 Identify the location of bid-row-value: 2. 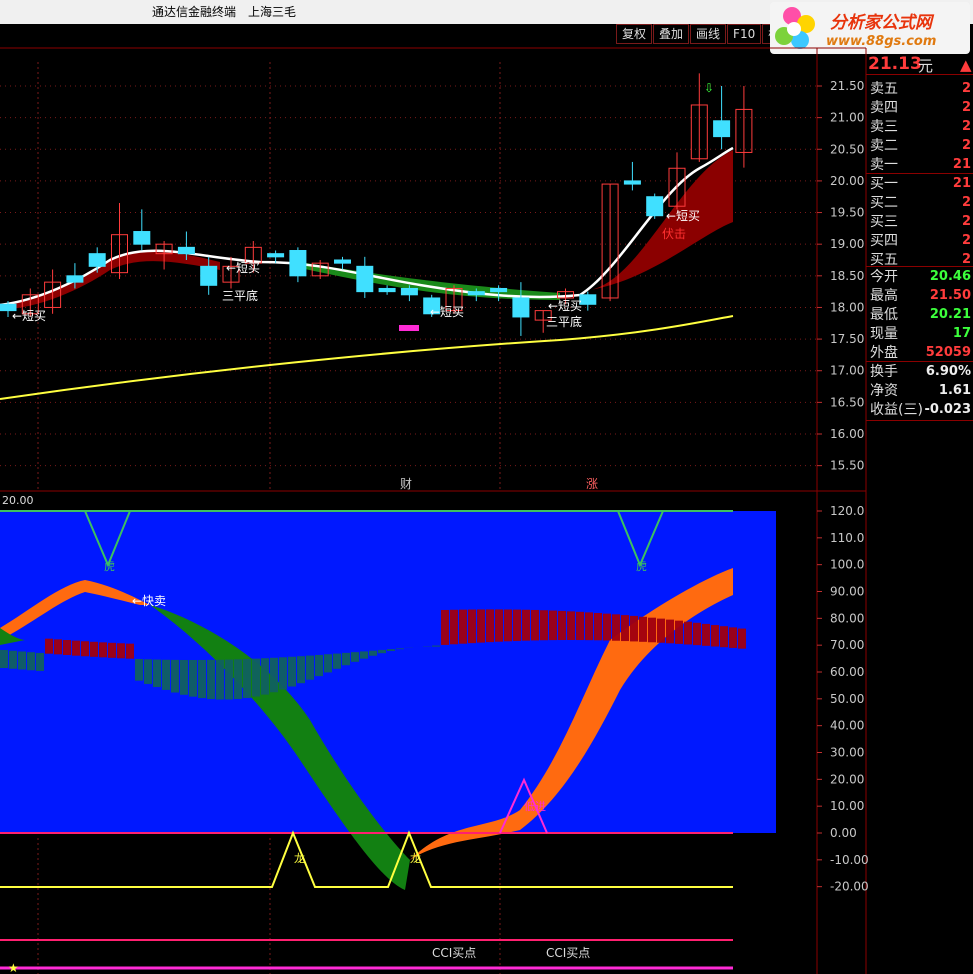
(966, 202).